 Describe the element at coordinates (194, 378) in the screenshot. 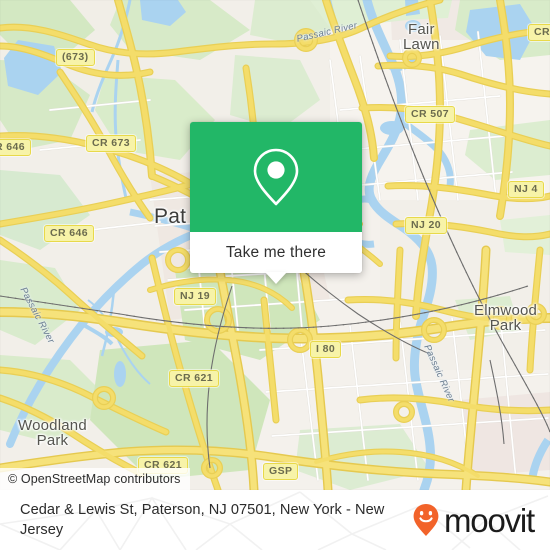

I see `road-shield-cr-621-upper: CR 621` at that location.